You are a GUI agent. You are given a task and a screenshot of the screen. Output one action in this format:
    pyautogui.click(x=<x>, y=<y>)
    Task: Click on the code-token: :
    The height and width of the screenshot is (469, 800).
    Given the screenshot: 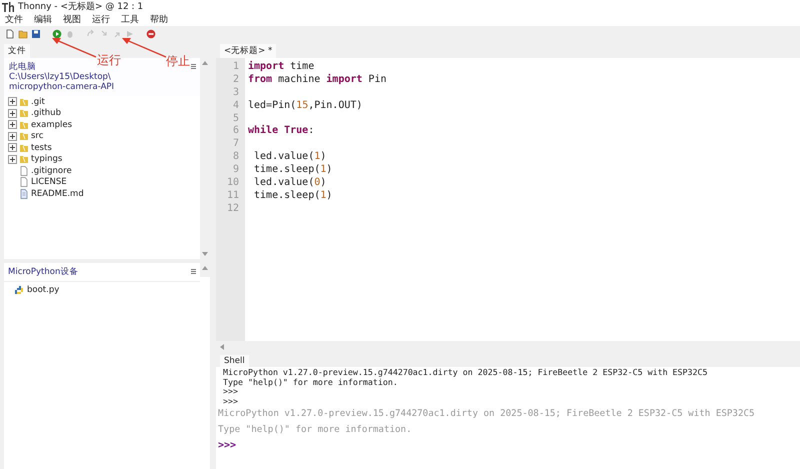 What is the action you would take?
    pyautogui.click(x=311, y=130)
    